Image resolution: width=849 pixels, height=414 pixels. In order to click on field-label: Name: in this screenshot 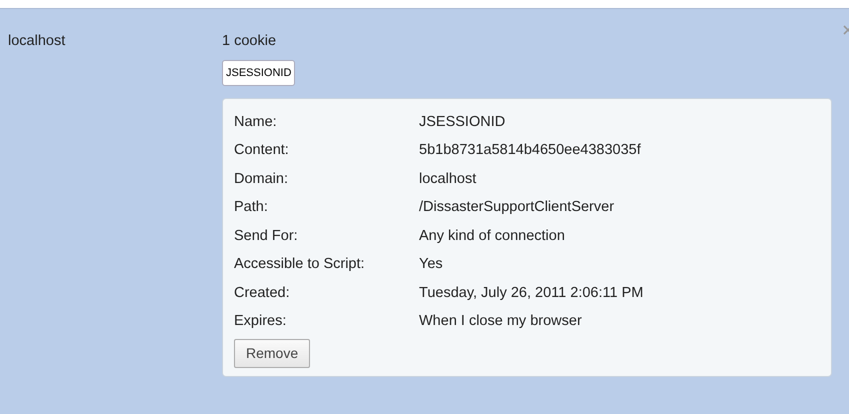, I will do `click(256, 122)`.